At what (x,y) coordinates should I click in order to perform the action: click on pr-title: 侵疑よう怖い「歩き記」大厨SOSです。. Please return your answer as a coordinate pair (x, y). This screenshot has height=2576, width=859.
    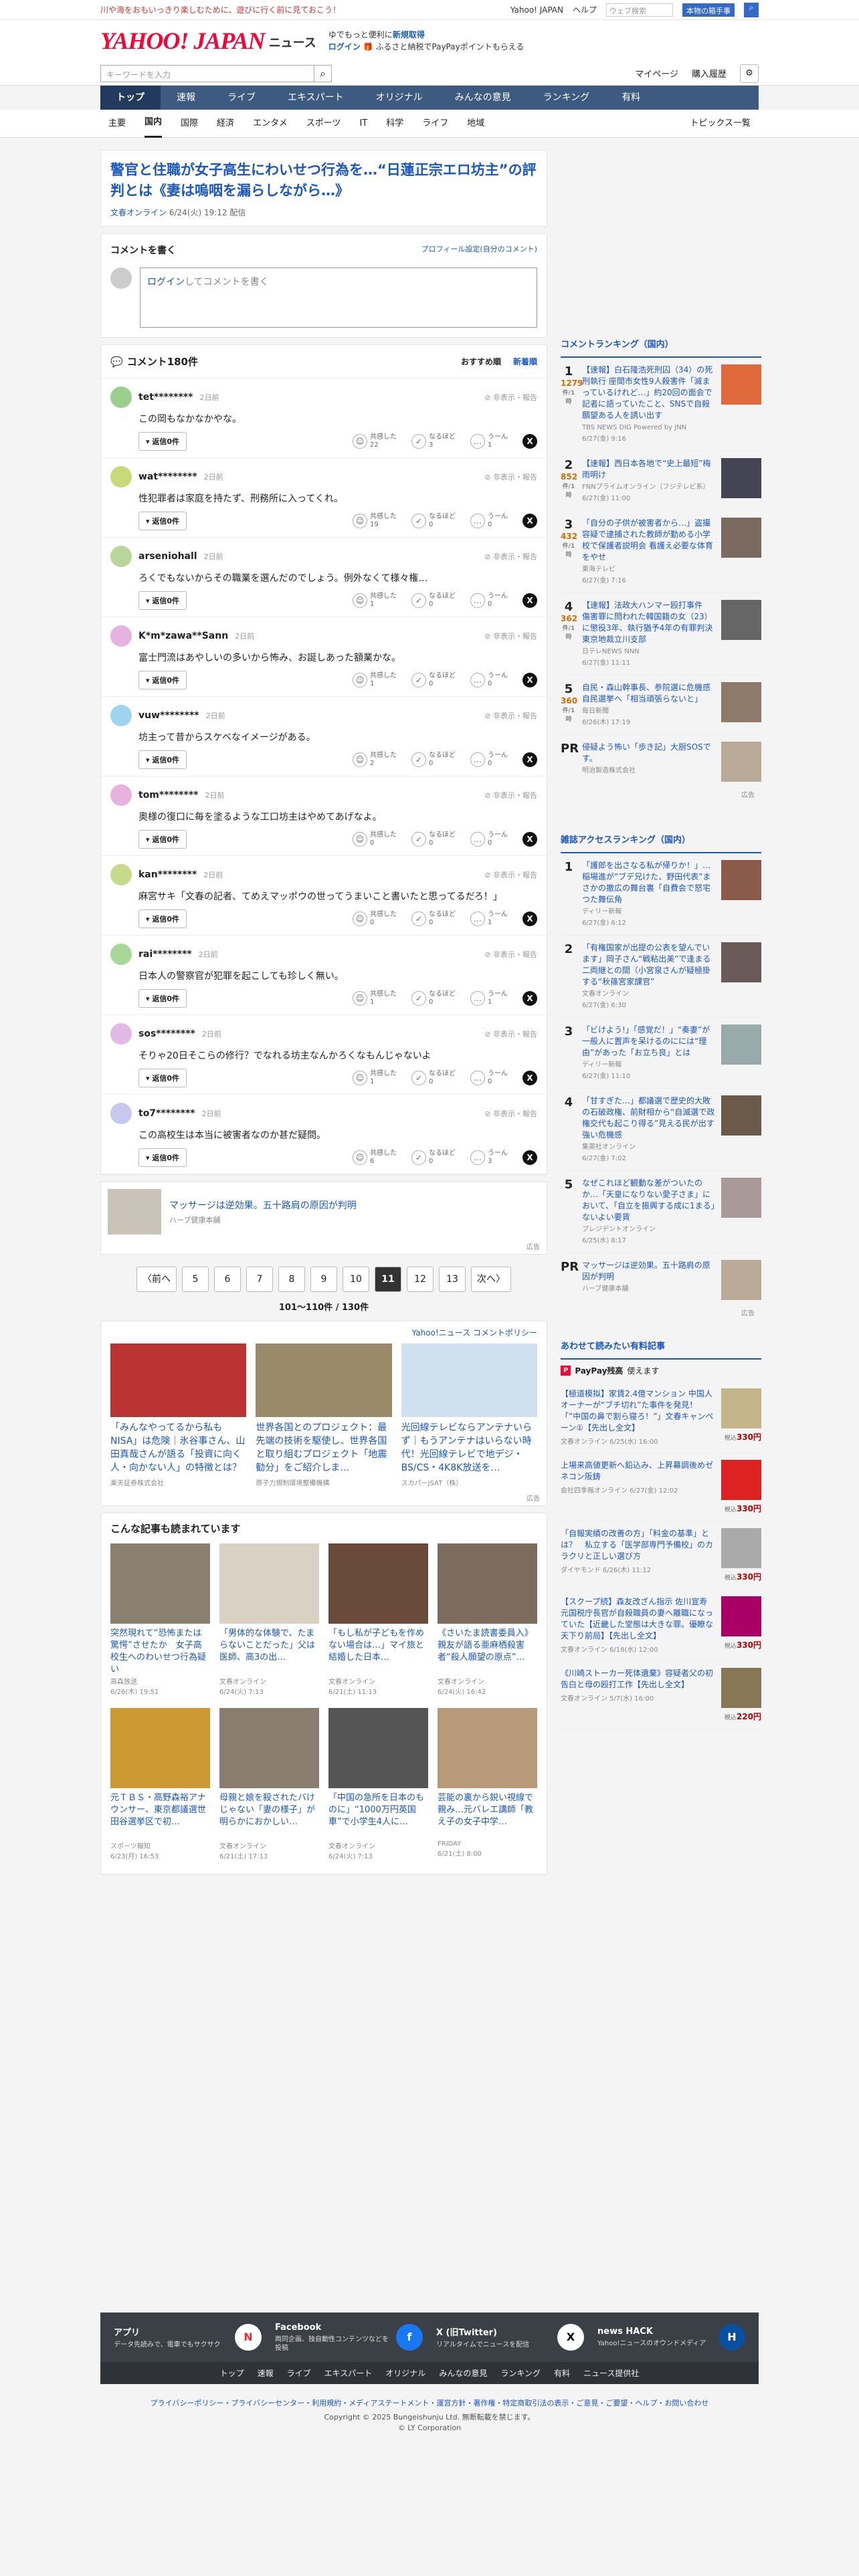
    Looking at the image, I should click on (649, 753).